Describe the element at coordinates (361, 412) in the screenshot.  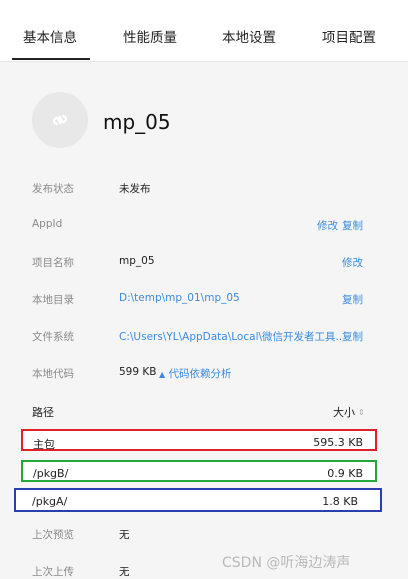
I see `sort-icon: ⇕` at that location.